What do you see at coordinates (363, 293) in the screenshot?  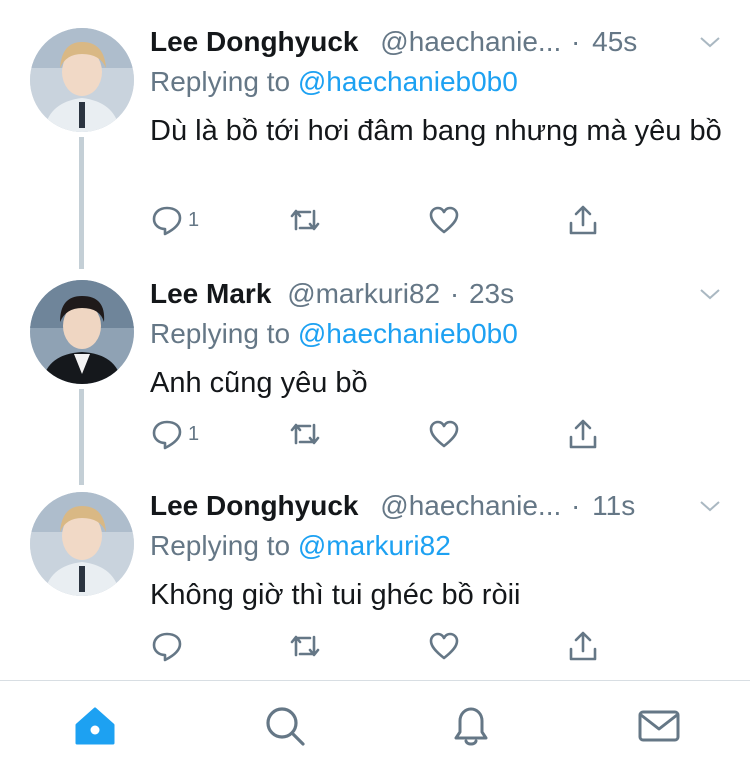 I see `user-handle: @markuri82` at bounding box center [363, 293].